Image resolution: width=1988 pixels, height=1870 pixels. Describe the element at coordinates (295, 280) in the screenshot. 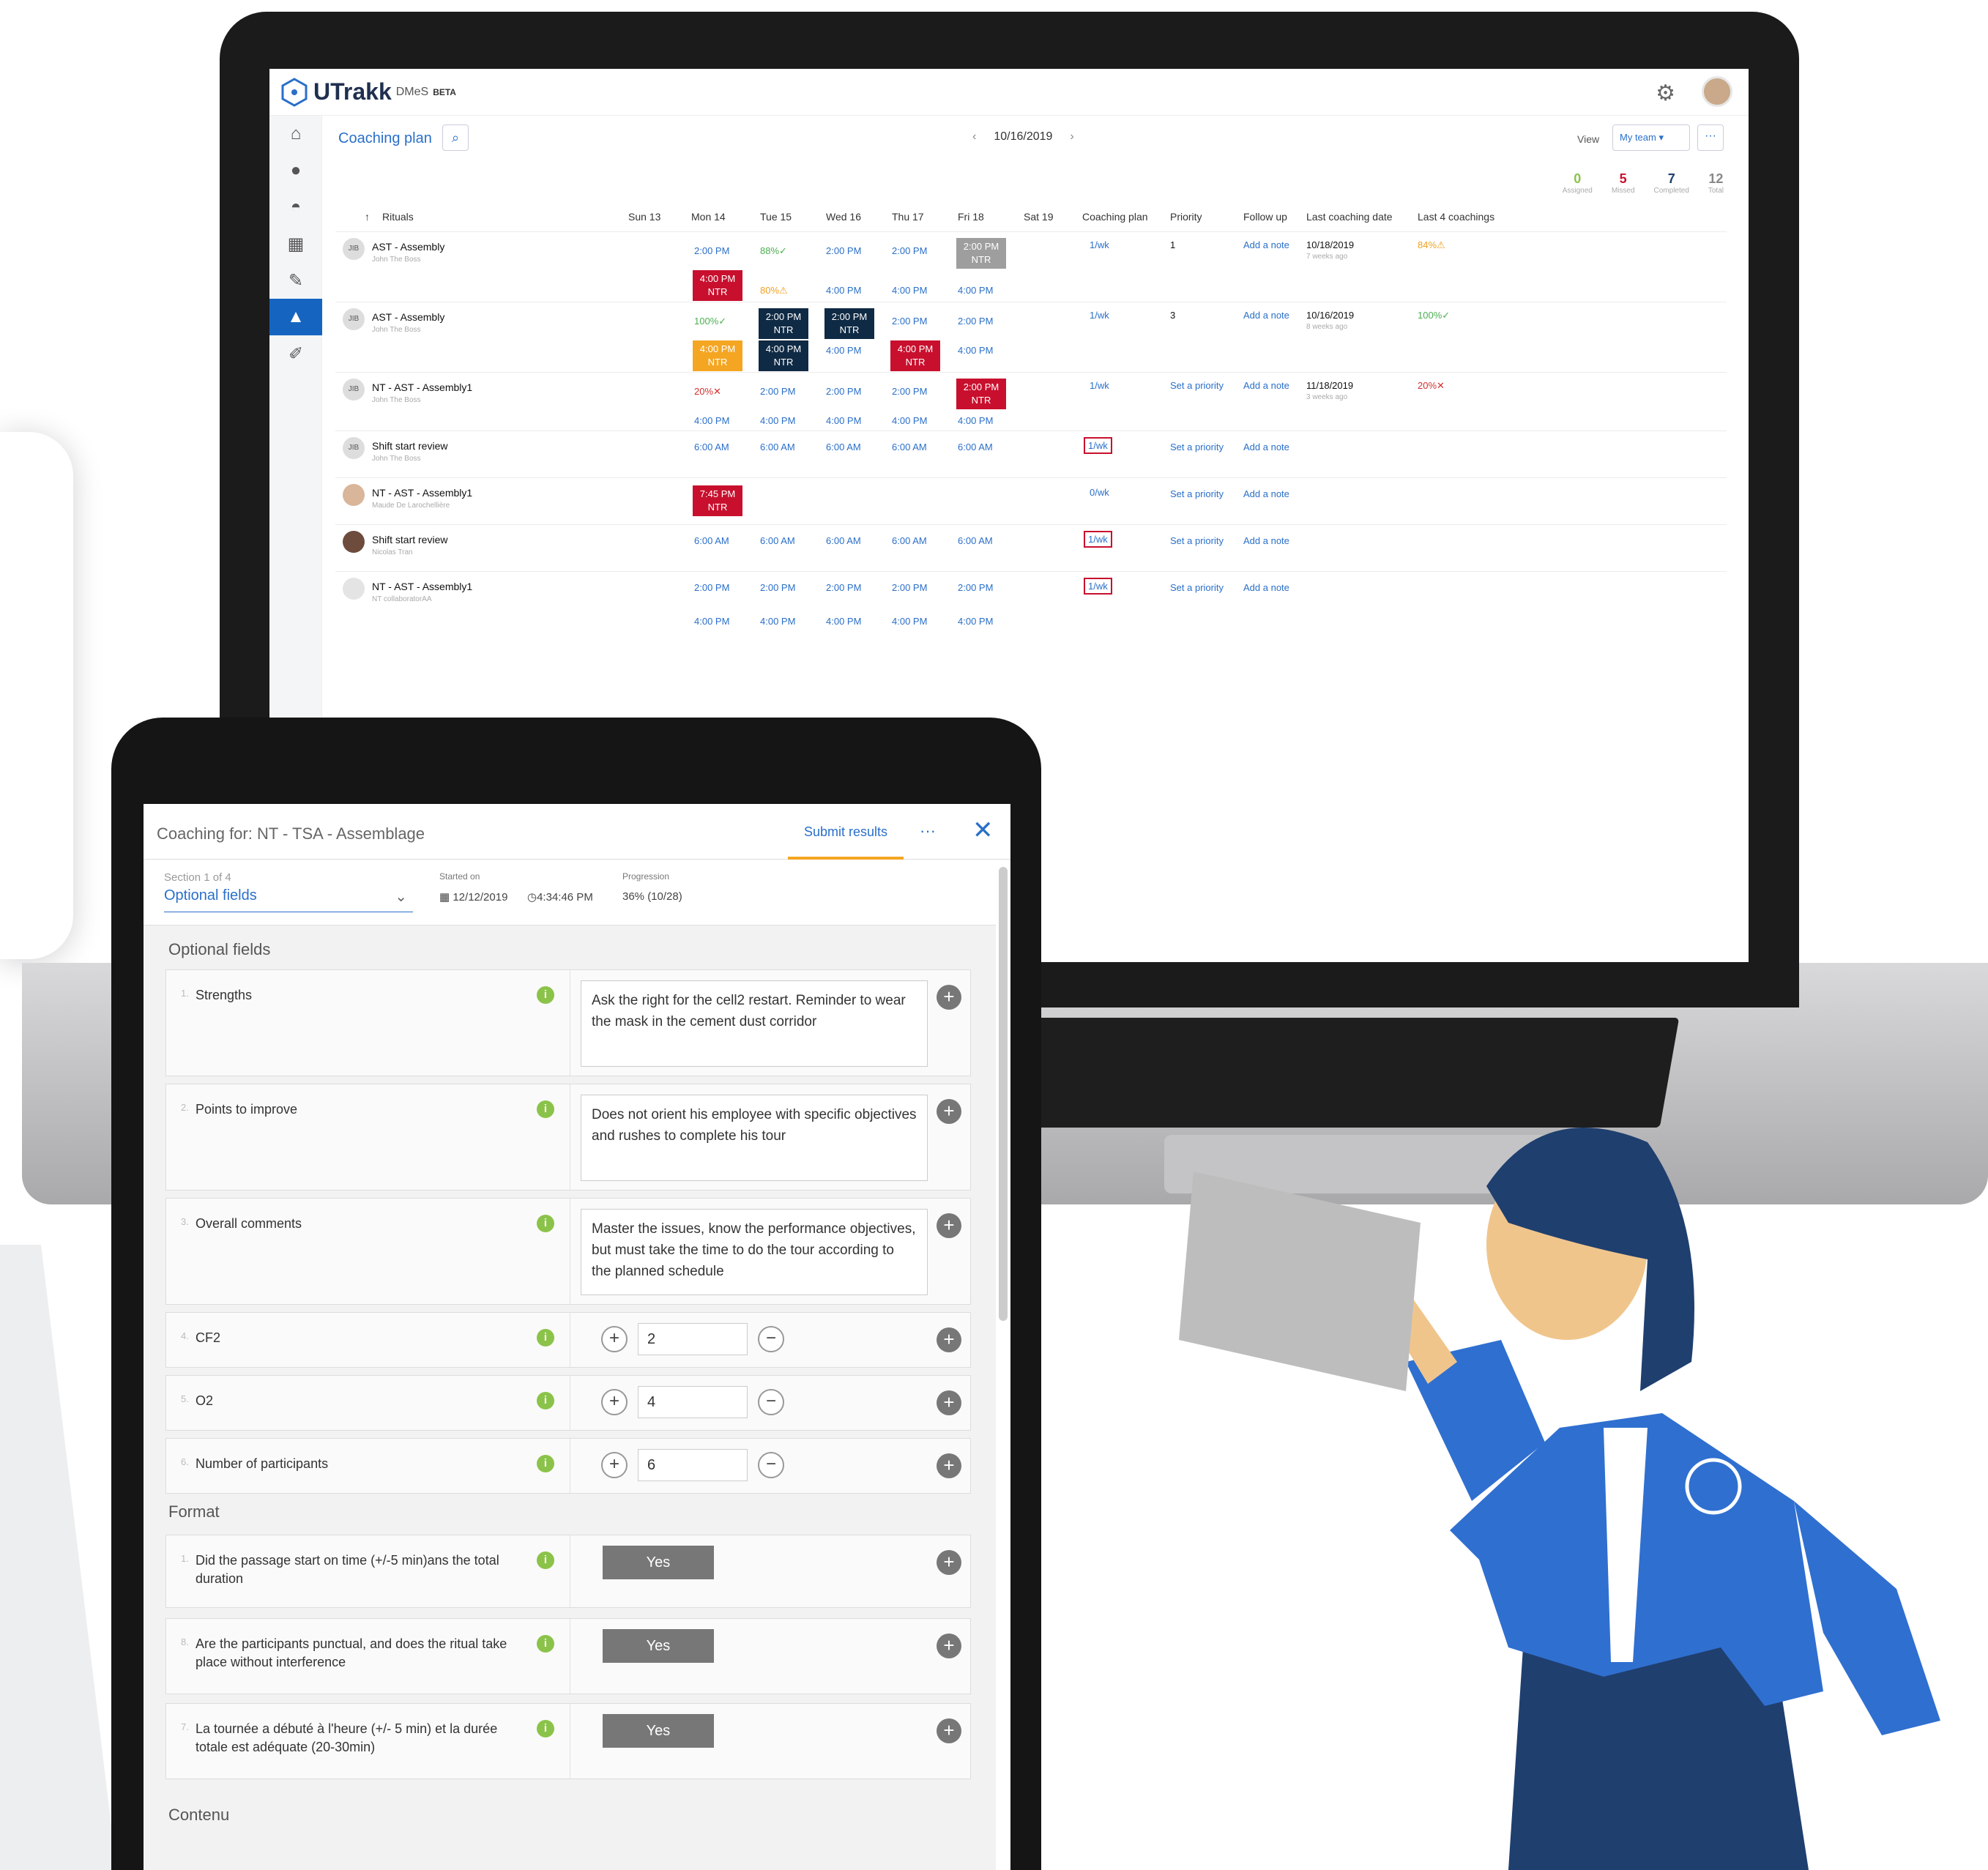

I see `wrench-icon: ✎` at that location.